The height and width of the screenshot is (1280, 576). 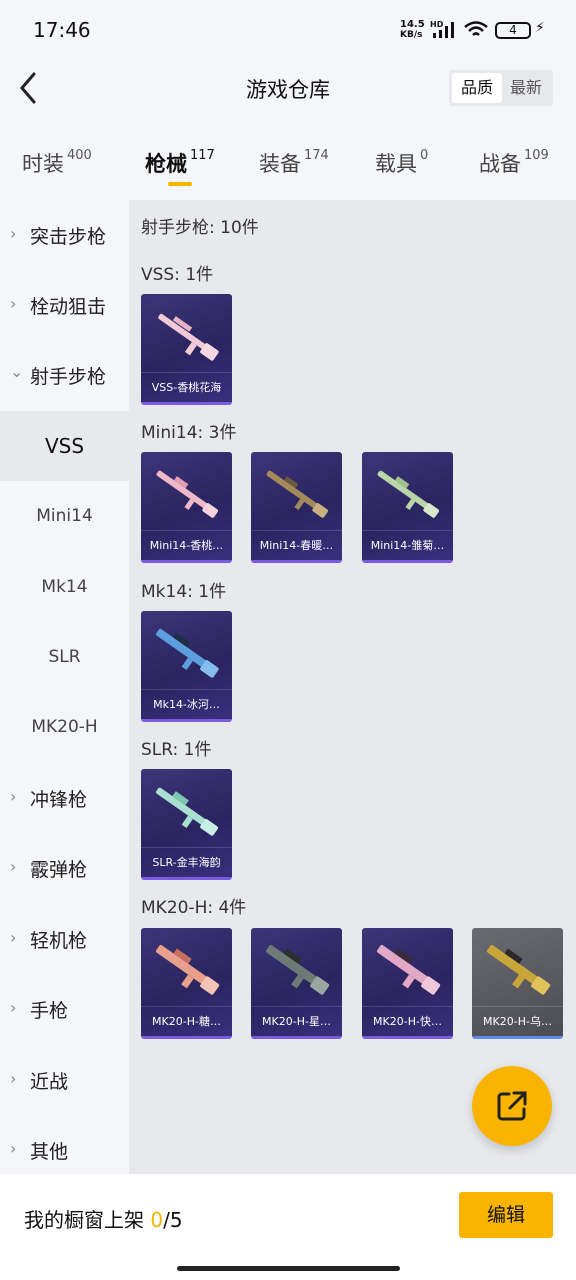 What do you see at coordinates (316, 155) in the screenshot?
I see `tab-count: 174` at bounding box center [316, 155].